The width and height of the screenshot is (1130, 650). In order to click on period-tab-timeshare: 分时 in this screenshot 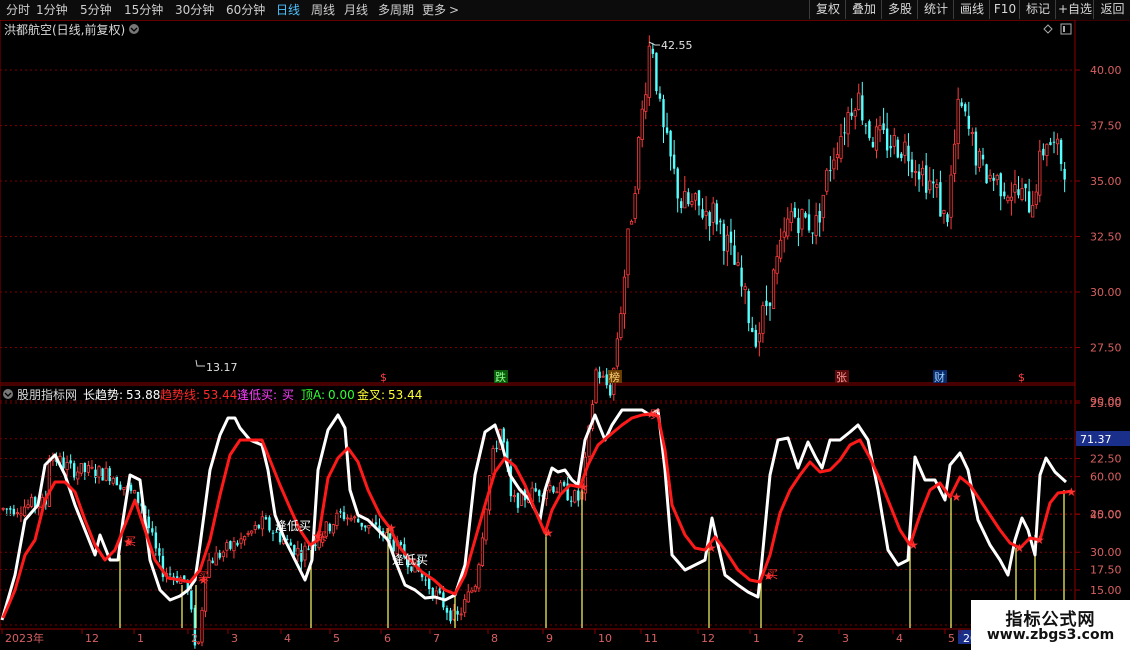, I will do `click(18, 10)`.